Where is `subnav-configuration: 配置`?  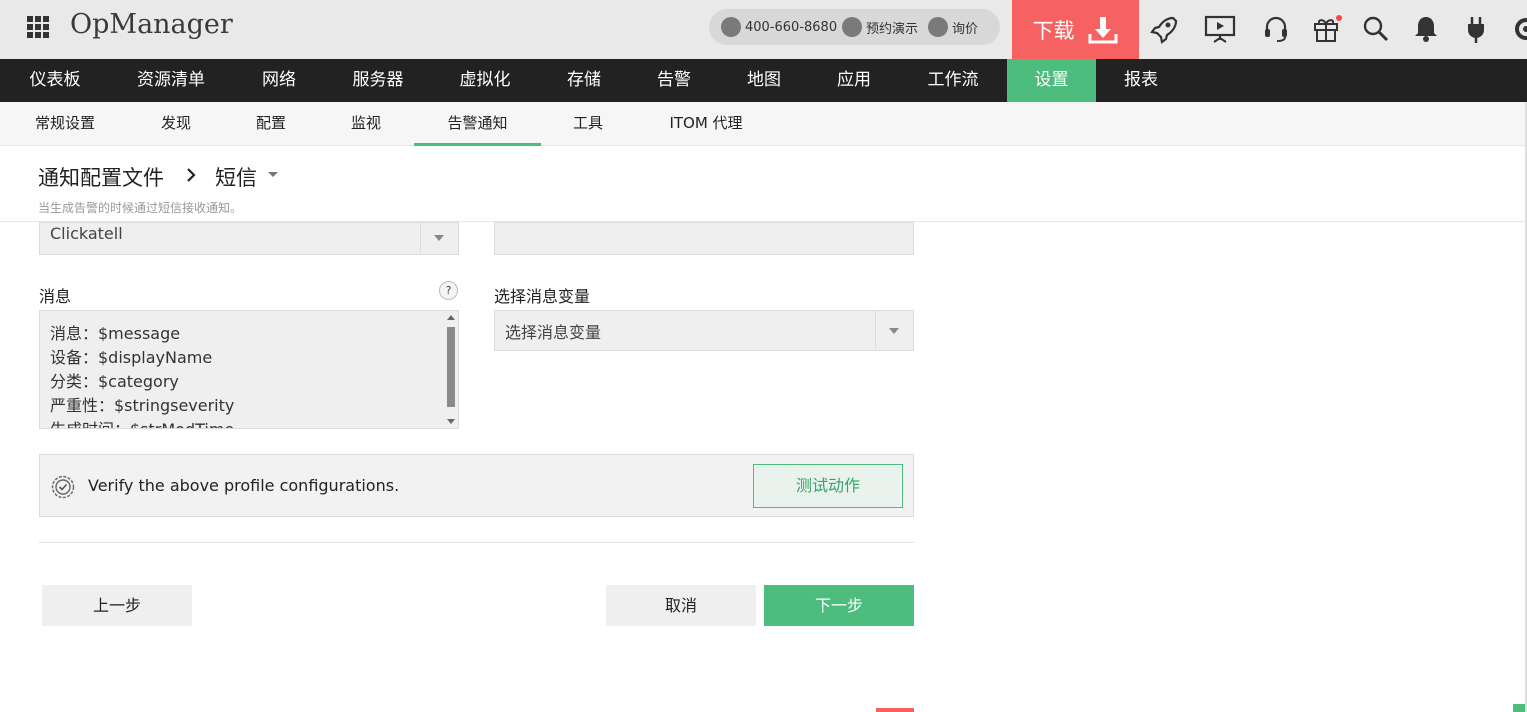
subnav-configuration: 配置 is located at coordinates (271, 124).